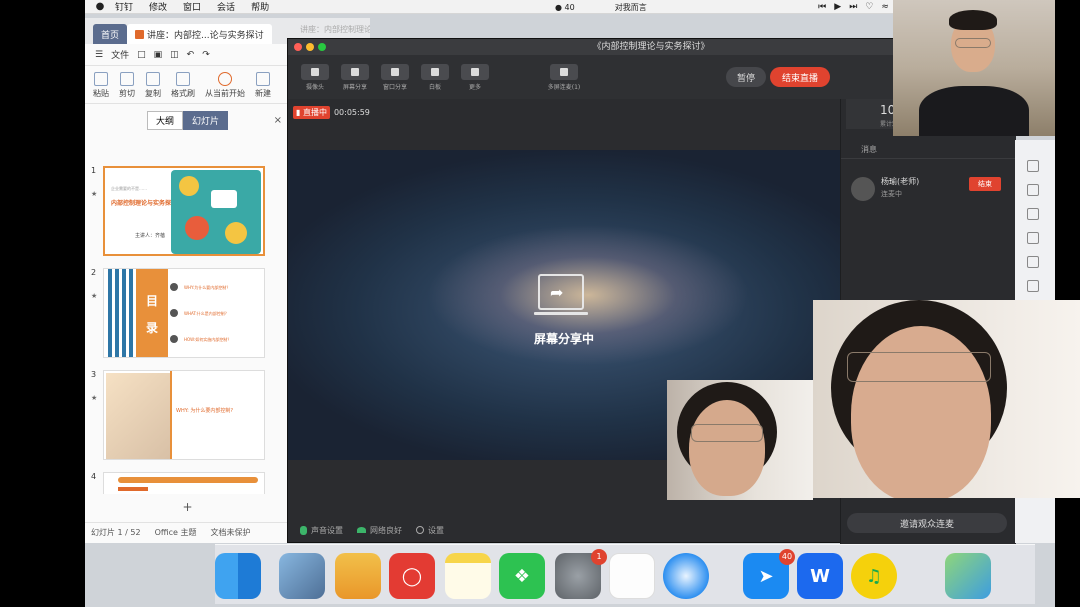 The height and width of the screenshot is (607, 1080). What do you see at coordinates (298, 47) in the screenshot?
I see `close-window-icon` at bounding box center [298, 47].